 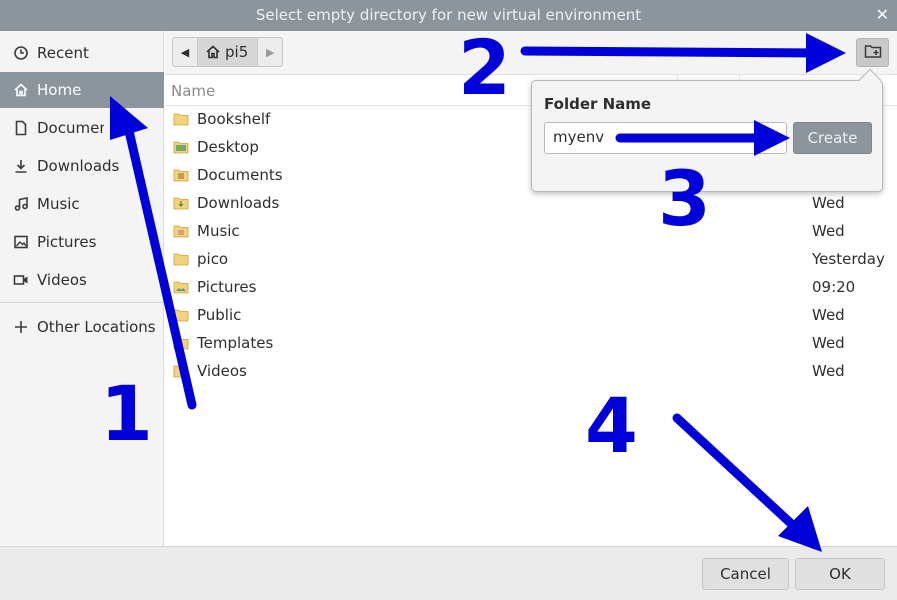 What do you see at coordinates (235, 343) in the screenshot?
I see `file-name: Templates` at bounding box center [235, 343].